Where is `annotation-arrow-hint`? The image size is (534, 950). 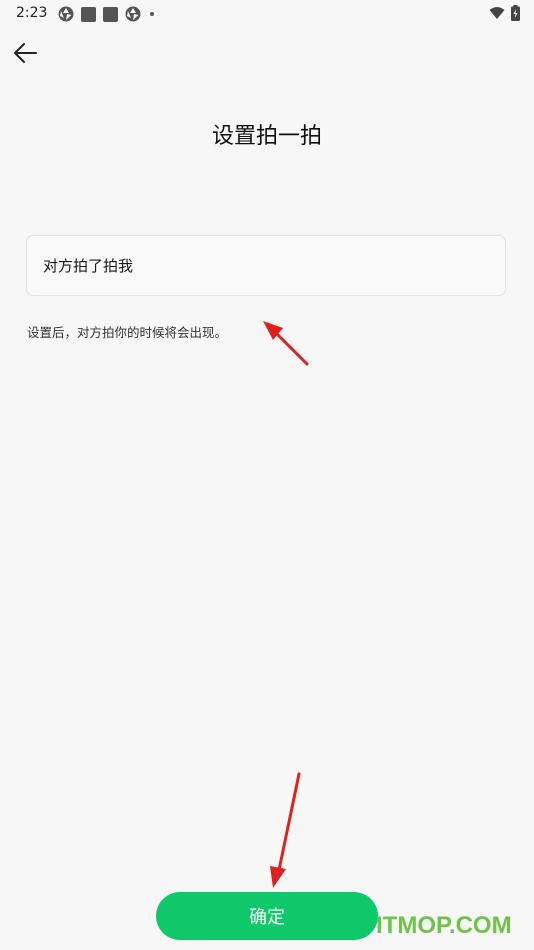 annotation-arrow-hint is located at coordinates (286, 343).